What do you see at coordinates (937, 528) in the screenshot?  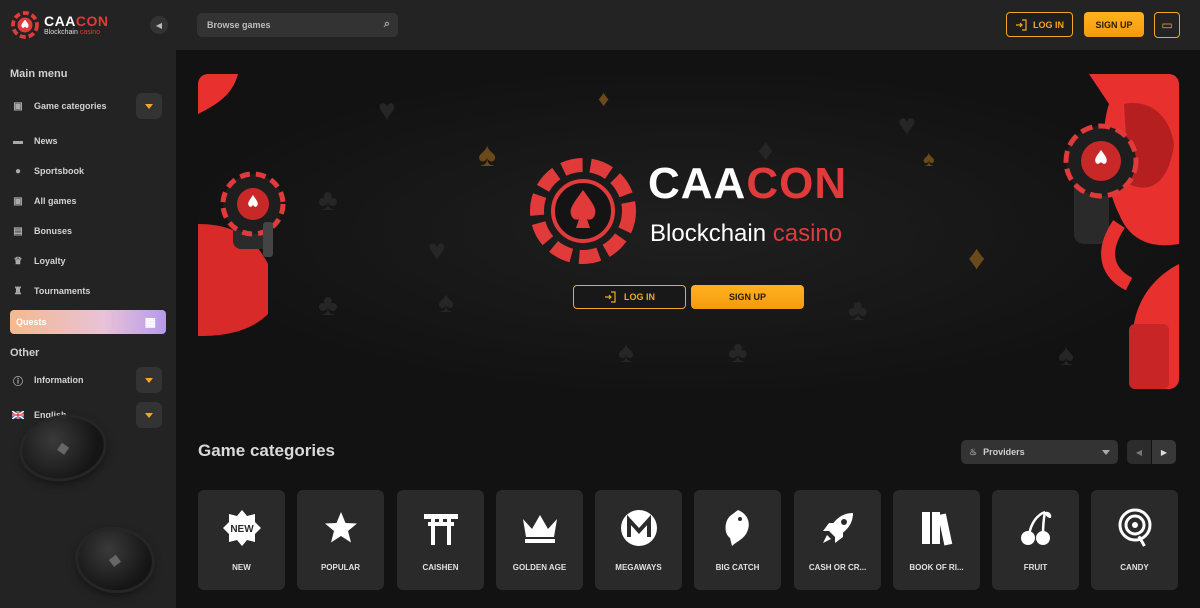 I see `books-icon` at bounding box center [937, 528].